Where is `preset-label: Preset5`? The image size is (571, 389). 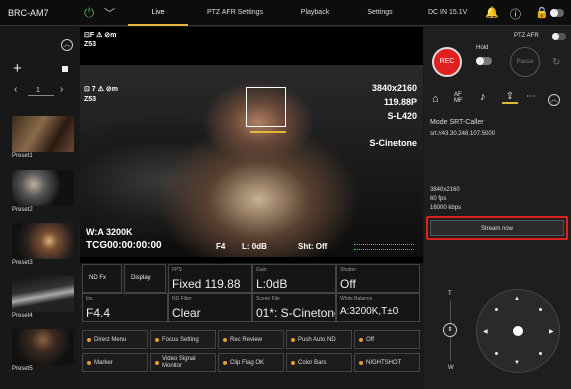 preset-label: Preset5 is located at coordinates (22, 369).